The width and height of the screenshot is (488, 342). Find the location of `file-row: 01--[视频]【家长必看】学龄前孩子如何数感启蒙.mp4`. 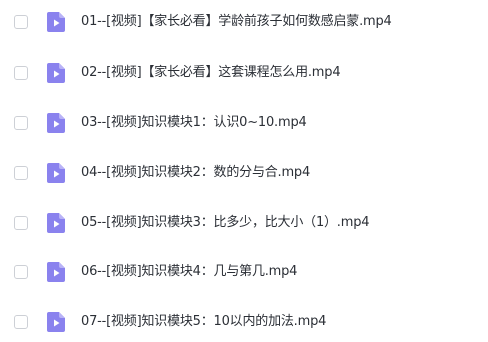

file-row: 01--[视频]【家长必看】学龄前孩子如何数感启蒙.mp4 is located at coordinates (244, 22).